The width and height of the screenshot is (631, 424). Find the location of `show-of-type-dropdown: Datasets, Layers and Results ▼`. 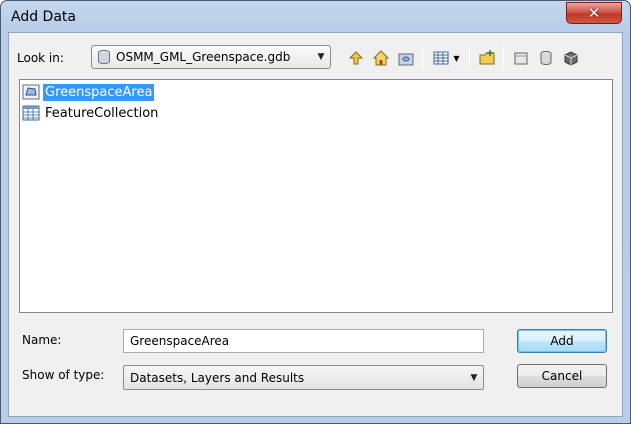

show-of-type-dropdown: Datasets, Layers and Results ▼ is located at coordinates (303, 377).